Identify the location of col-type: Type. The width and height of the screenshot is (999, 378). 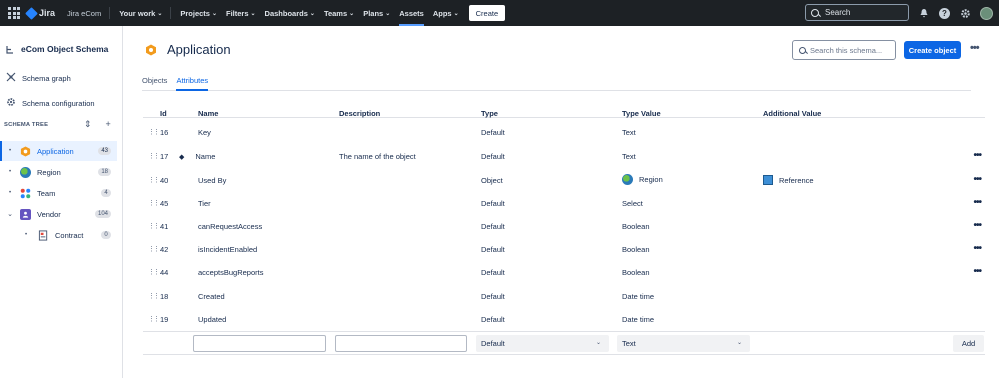
(489, 113).